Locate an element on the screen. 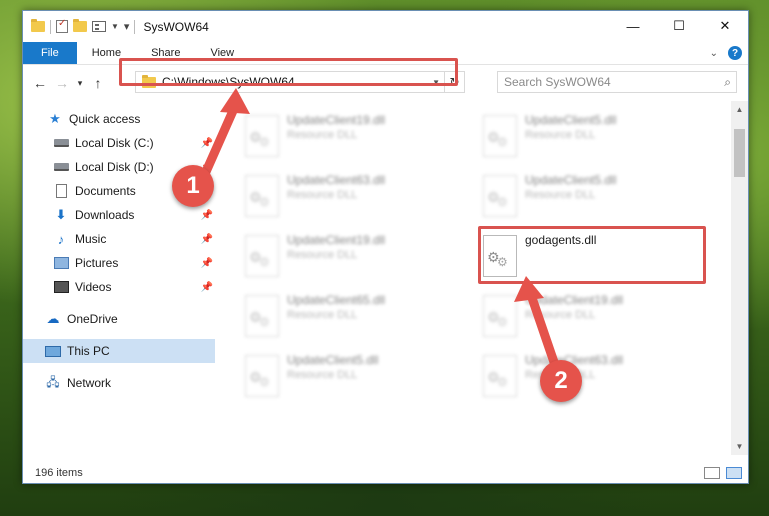 Image resolution: width=769 pixels, height=516 pixels. cloud-icon: ☁ is located at coordinates (53, 318).